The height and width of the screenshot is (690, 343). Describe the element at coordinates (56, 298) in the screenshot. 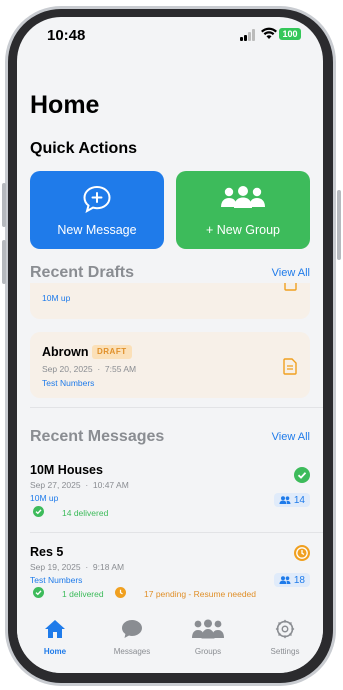

I see `draft-group-label: 10M up` at that location.